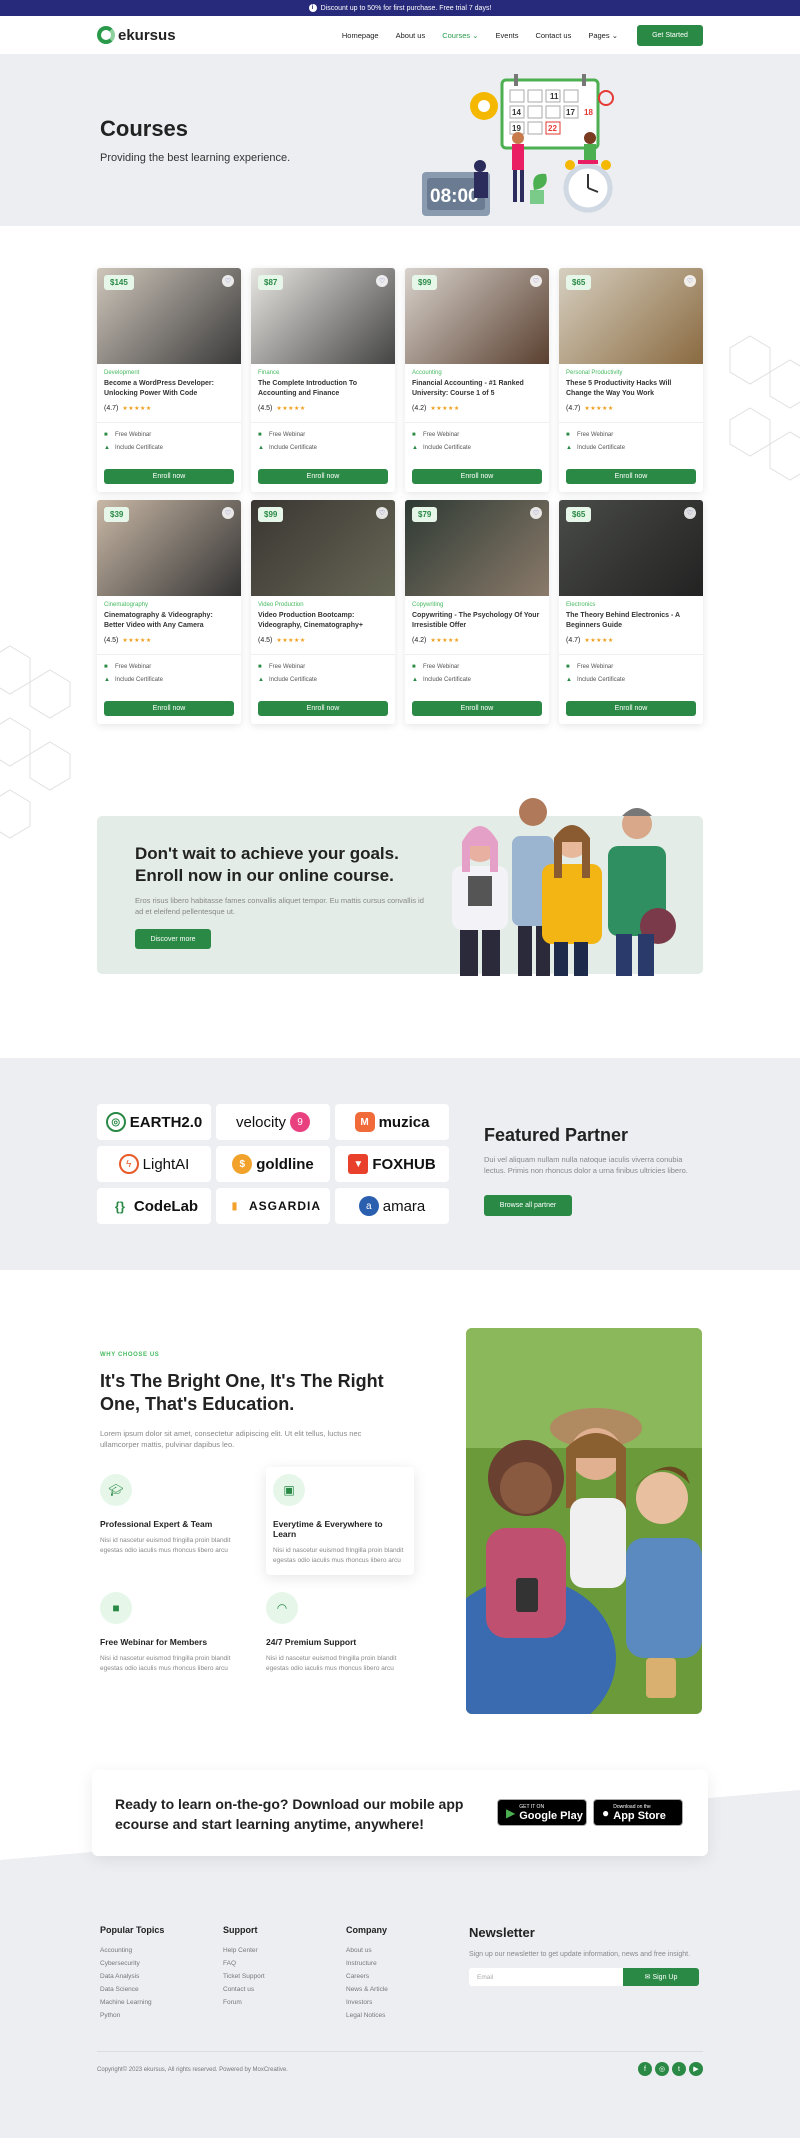 Image resolution: width=800 pixels, height=2138 pixels. What do you see at coordinates (460, 35) in the screenshot?
I see `nav-courses: Courses ⌄` at bounding box center [460, 35].